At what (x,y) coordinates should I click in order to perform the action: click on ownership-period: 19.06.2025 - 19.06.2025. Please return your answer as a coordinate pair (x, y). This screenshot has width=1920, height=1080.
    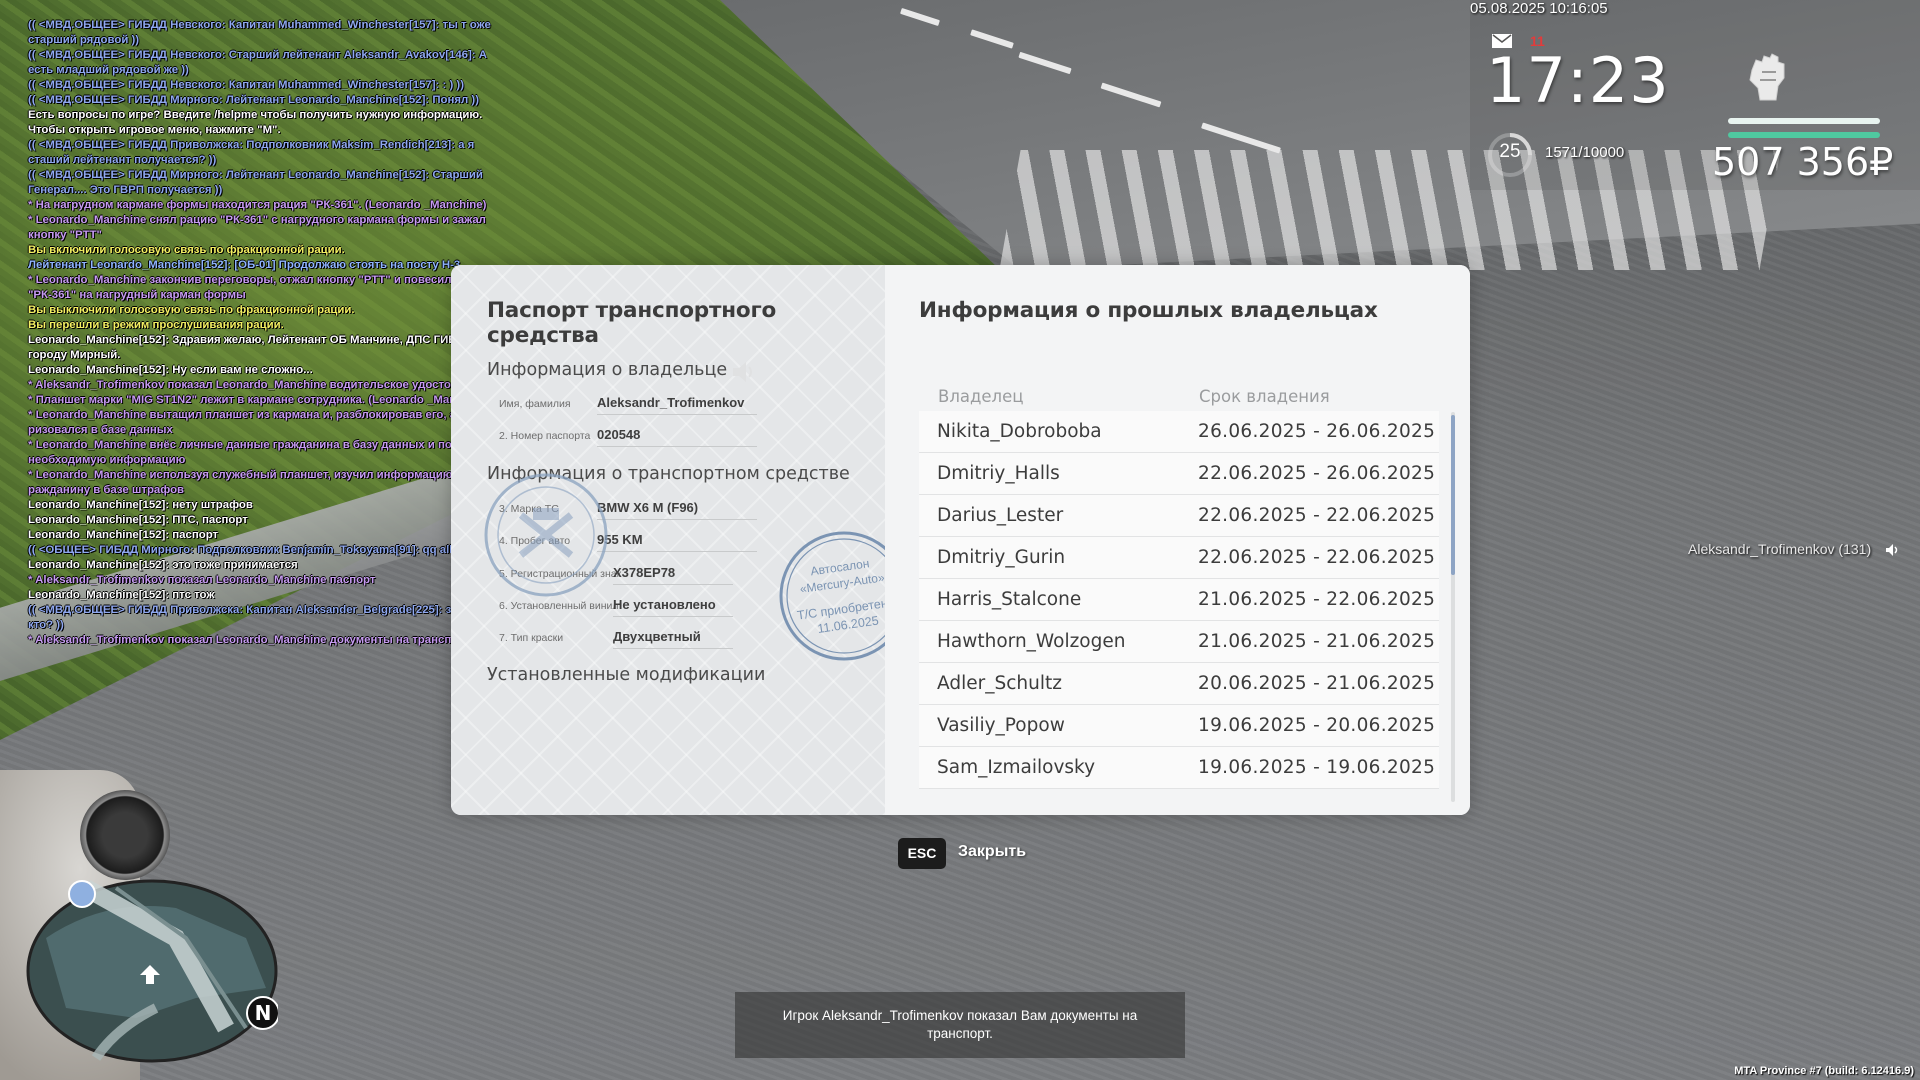
    Looking at the image, I should click on (1317, 767).